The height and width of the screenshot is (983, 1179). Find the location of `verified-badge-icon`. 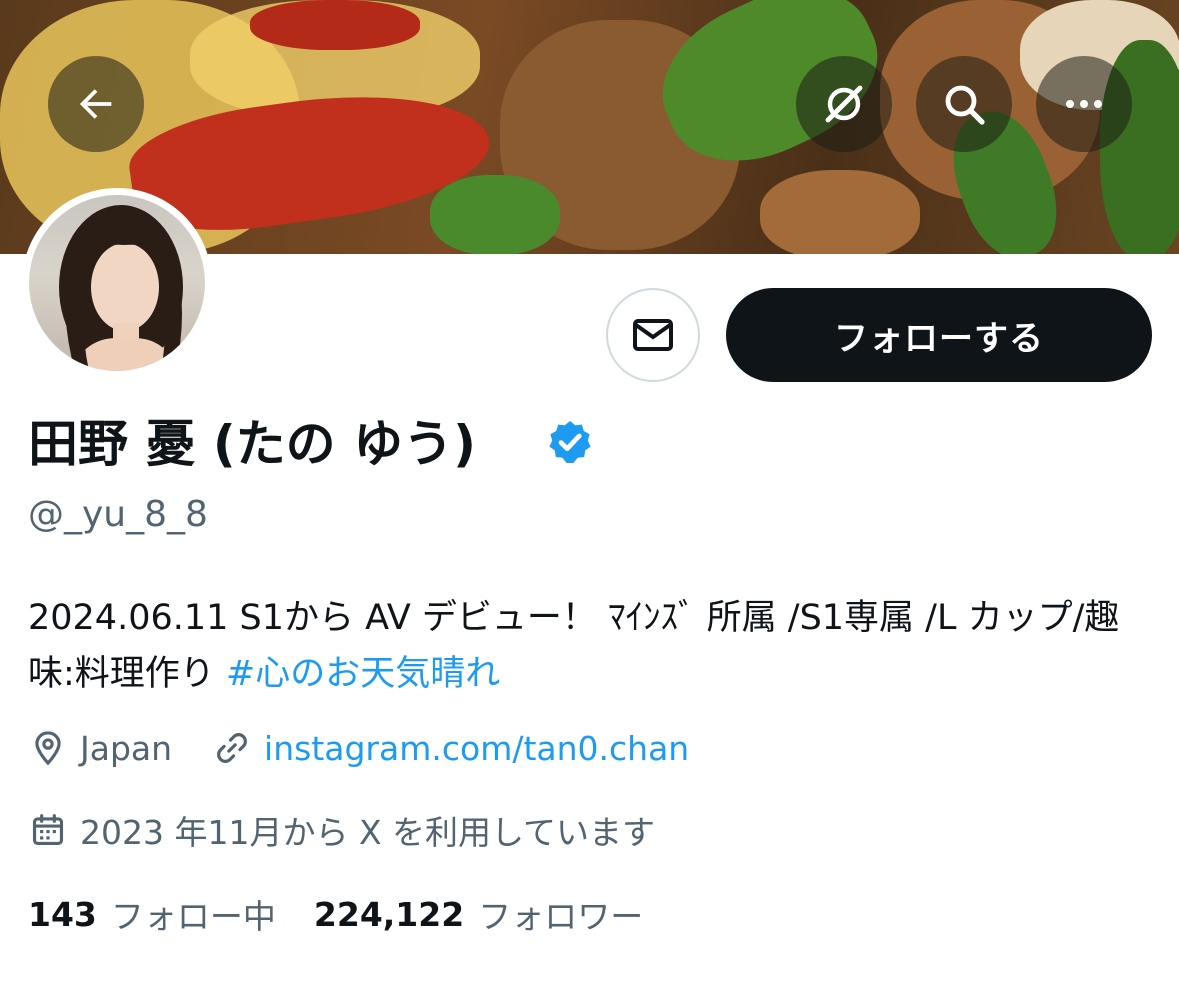

verified-badge-icon is located at coordinates (570, 442).